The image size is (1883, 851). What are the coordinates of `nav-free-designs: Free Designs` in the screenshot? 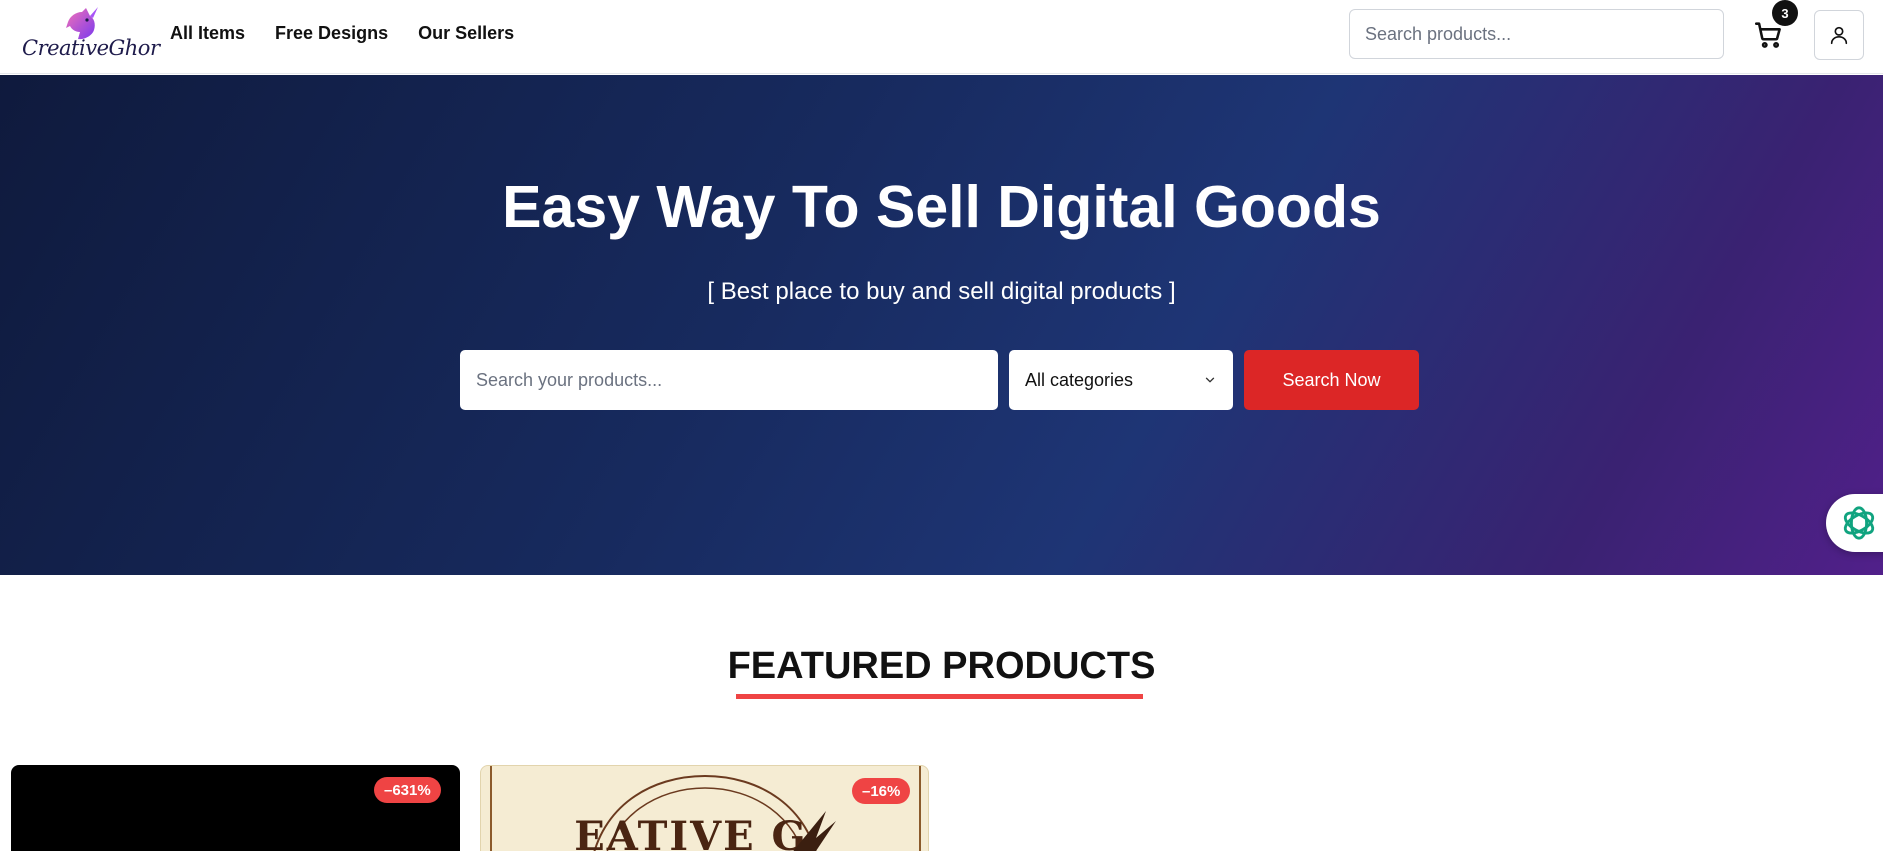 It's located at (331, 33).